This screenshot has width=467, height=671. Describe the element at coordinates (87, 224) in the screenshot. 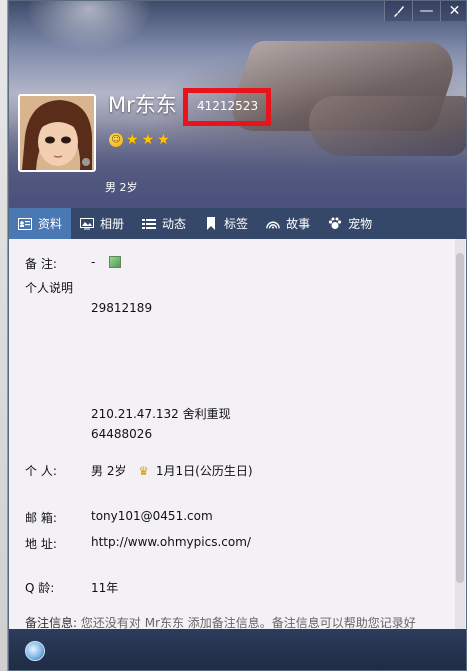

I see `photo-album-icon` at that location.